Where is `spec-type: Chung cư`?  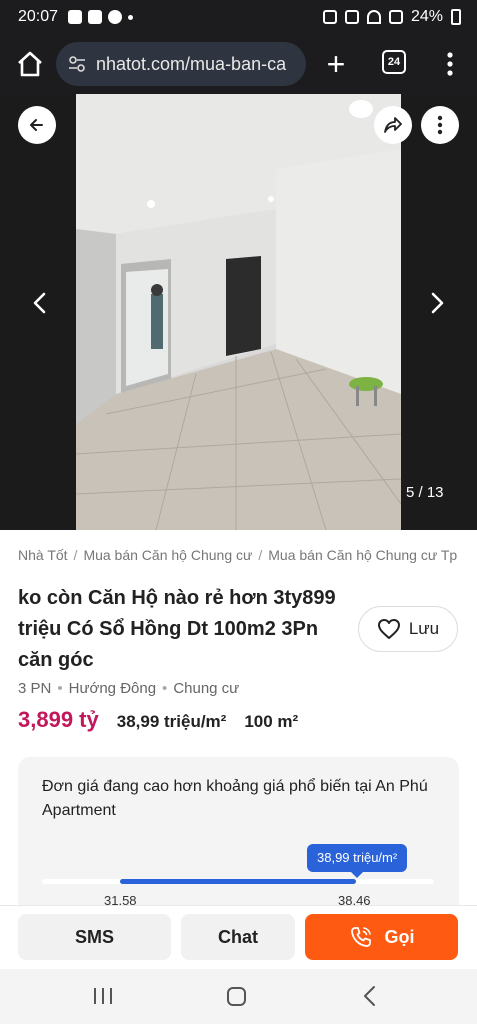
spec-type: Chung cư is located at coordinates (206, 688).